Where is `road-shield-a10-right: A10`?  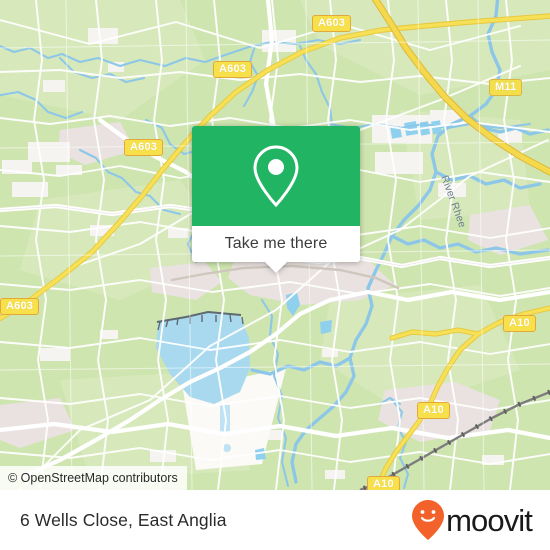
road-shield-a10-right: A10 is located at coordinates (519, 323).